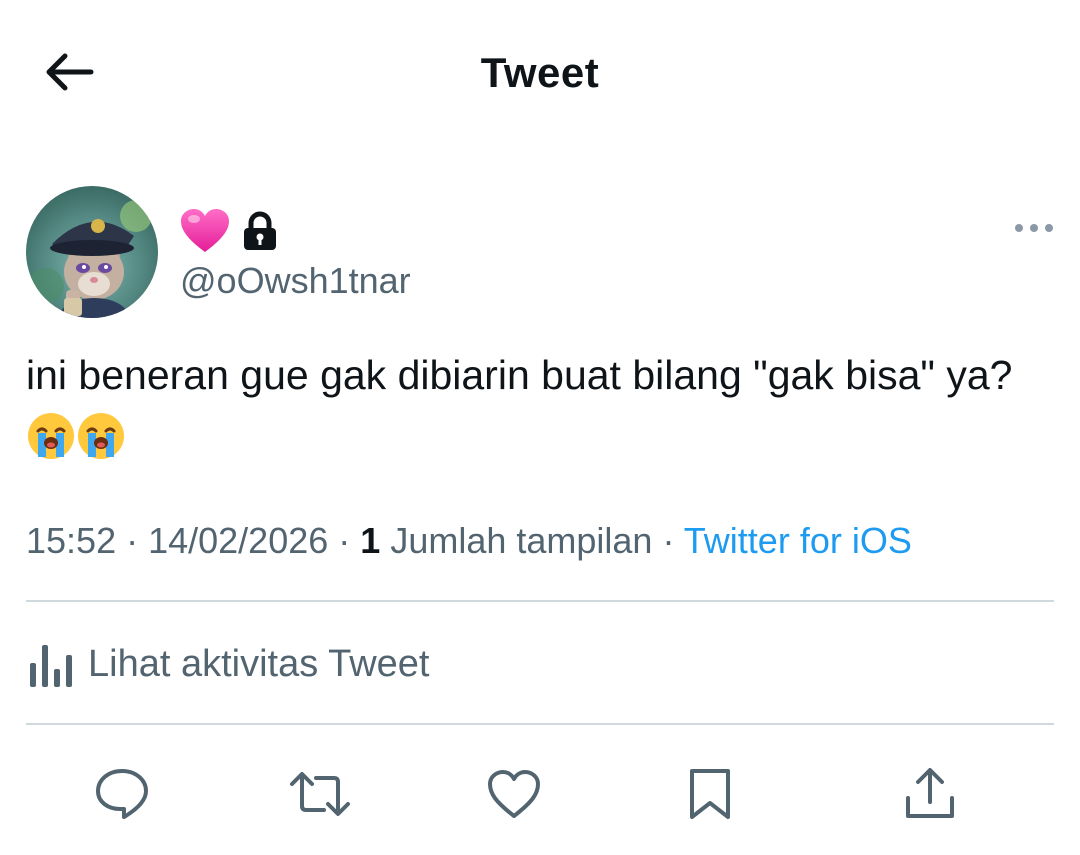 The image size is (1080, 855). I want to click on divider, so click(540, 601).